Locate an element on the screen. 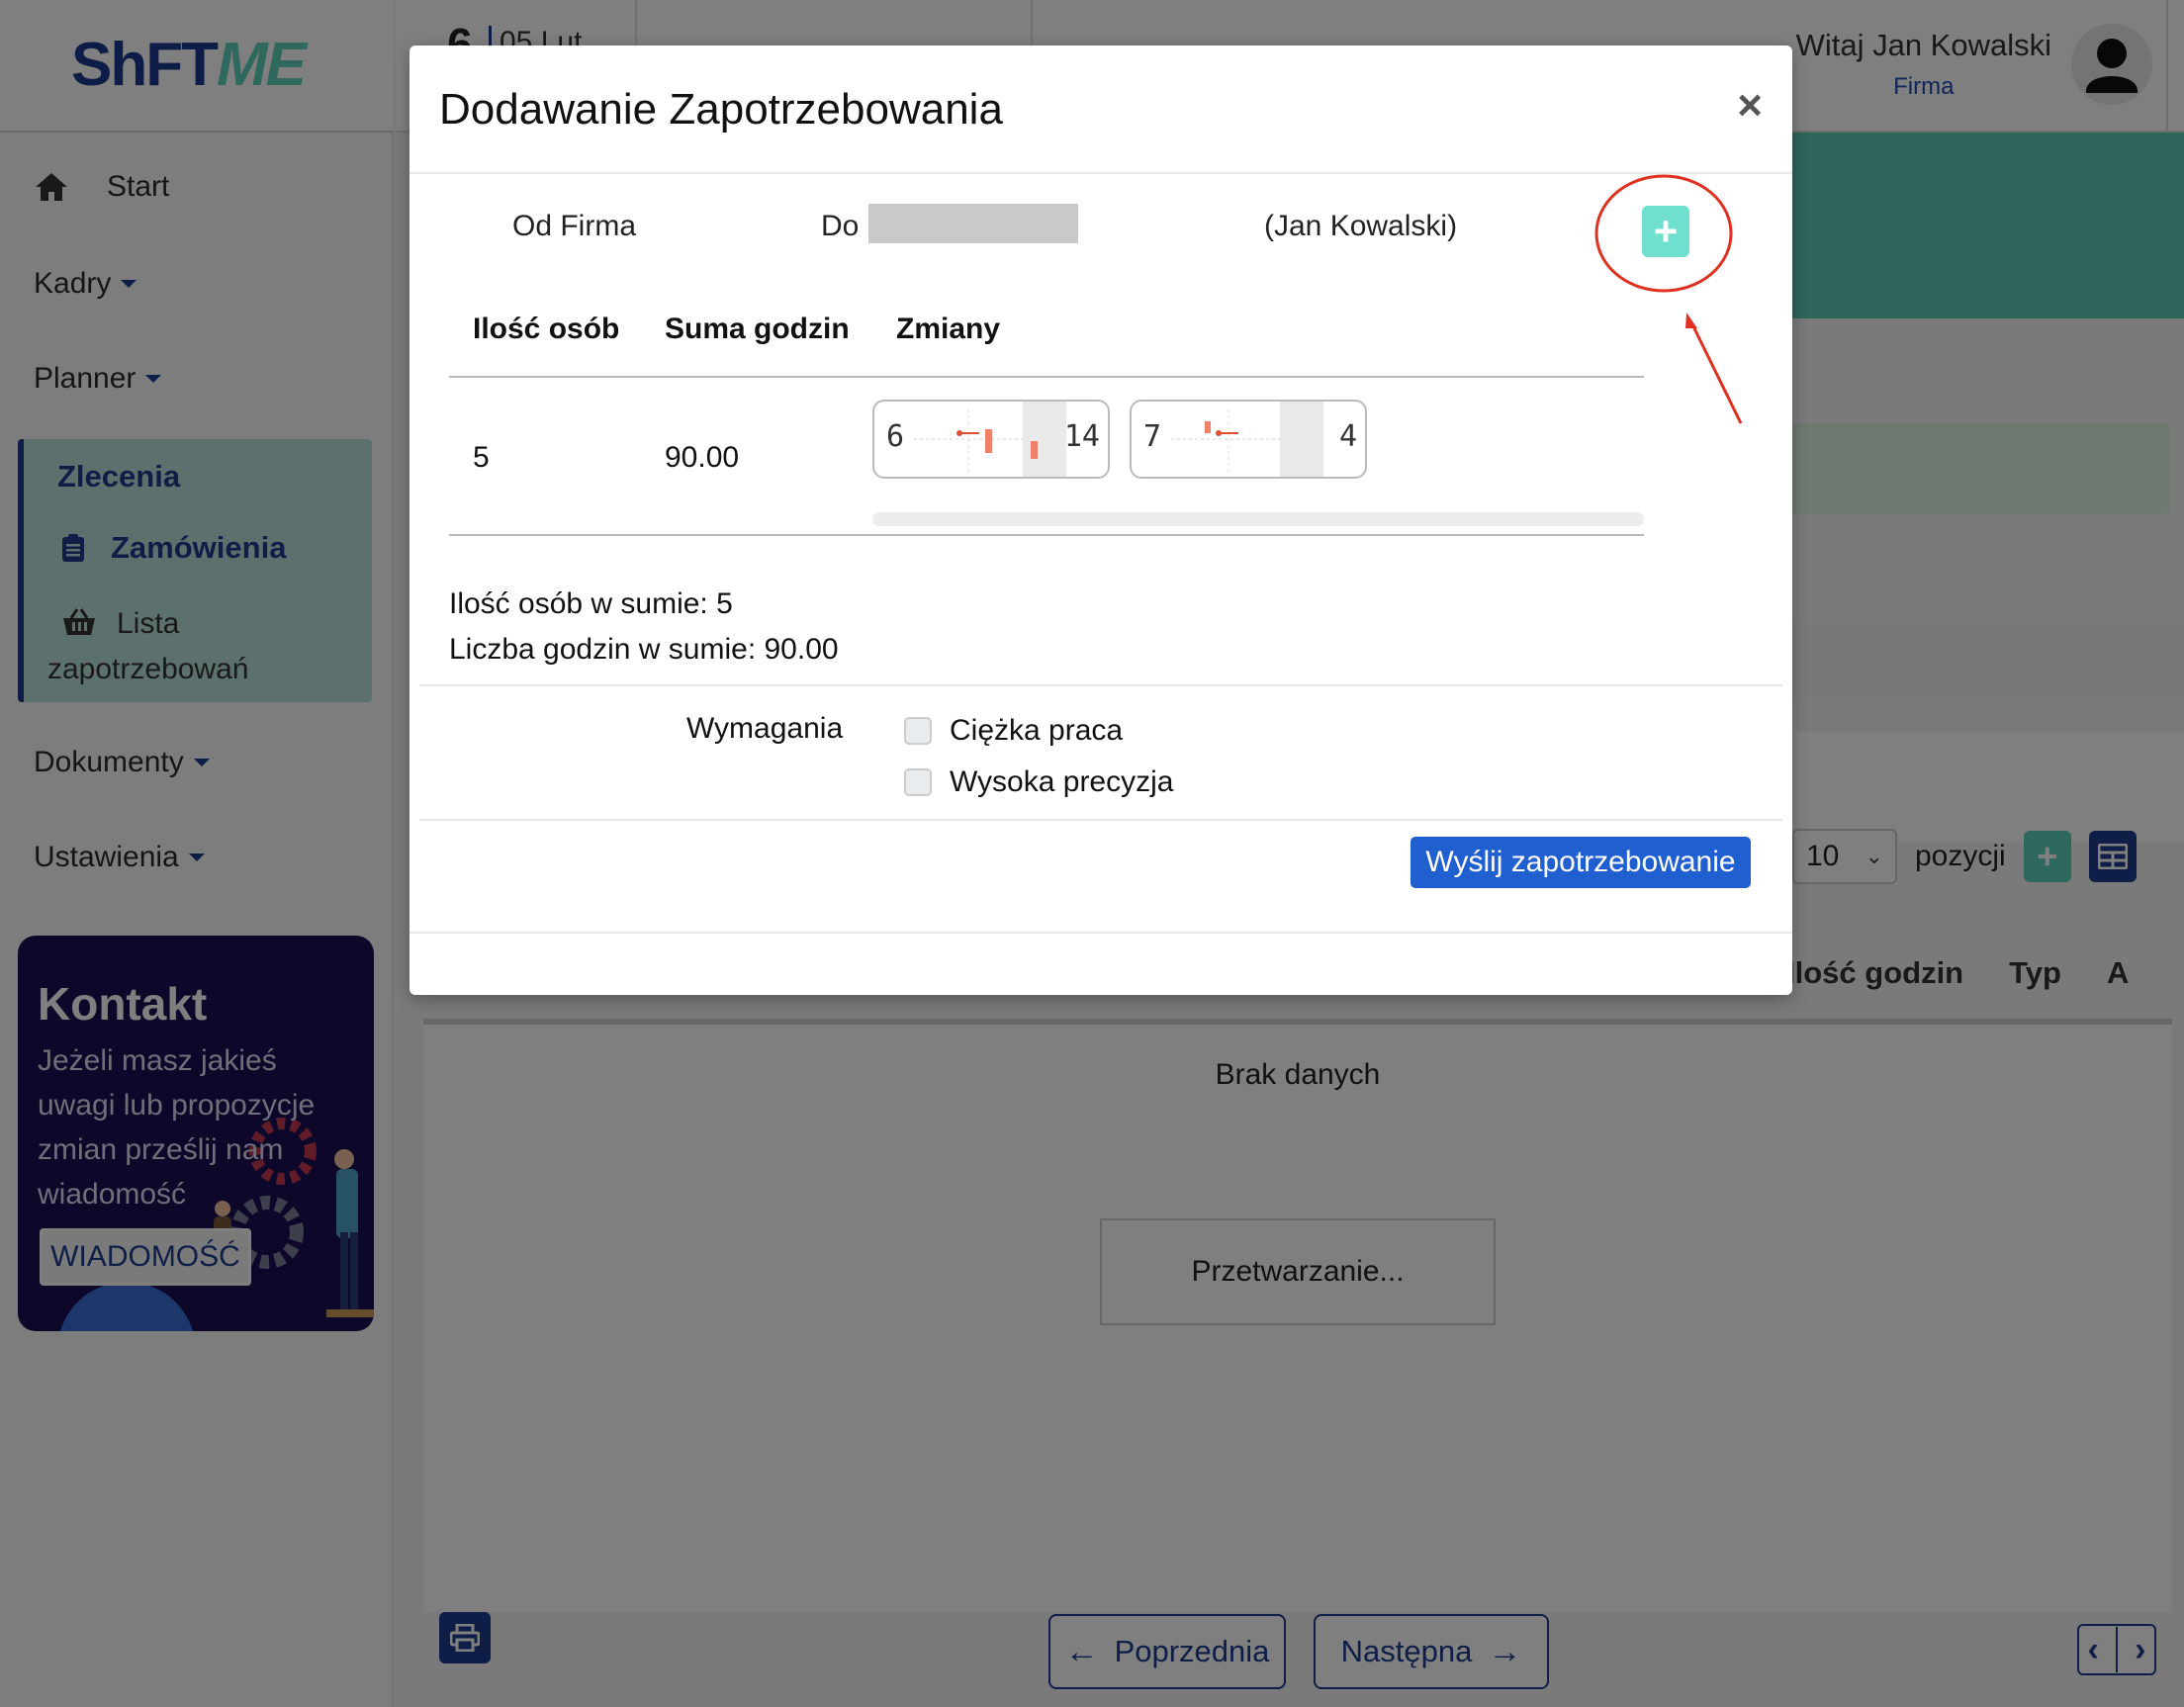  annotation-circle is located at coordinates (1663, 234).